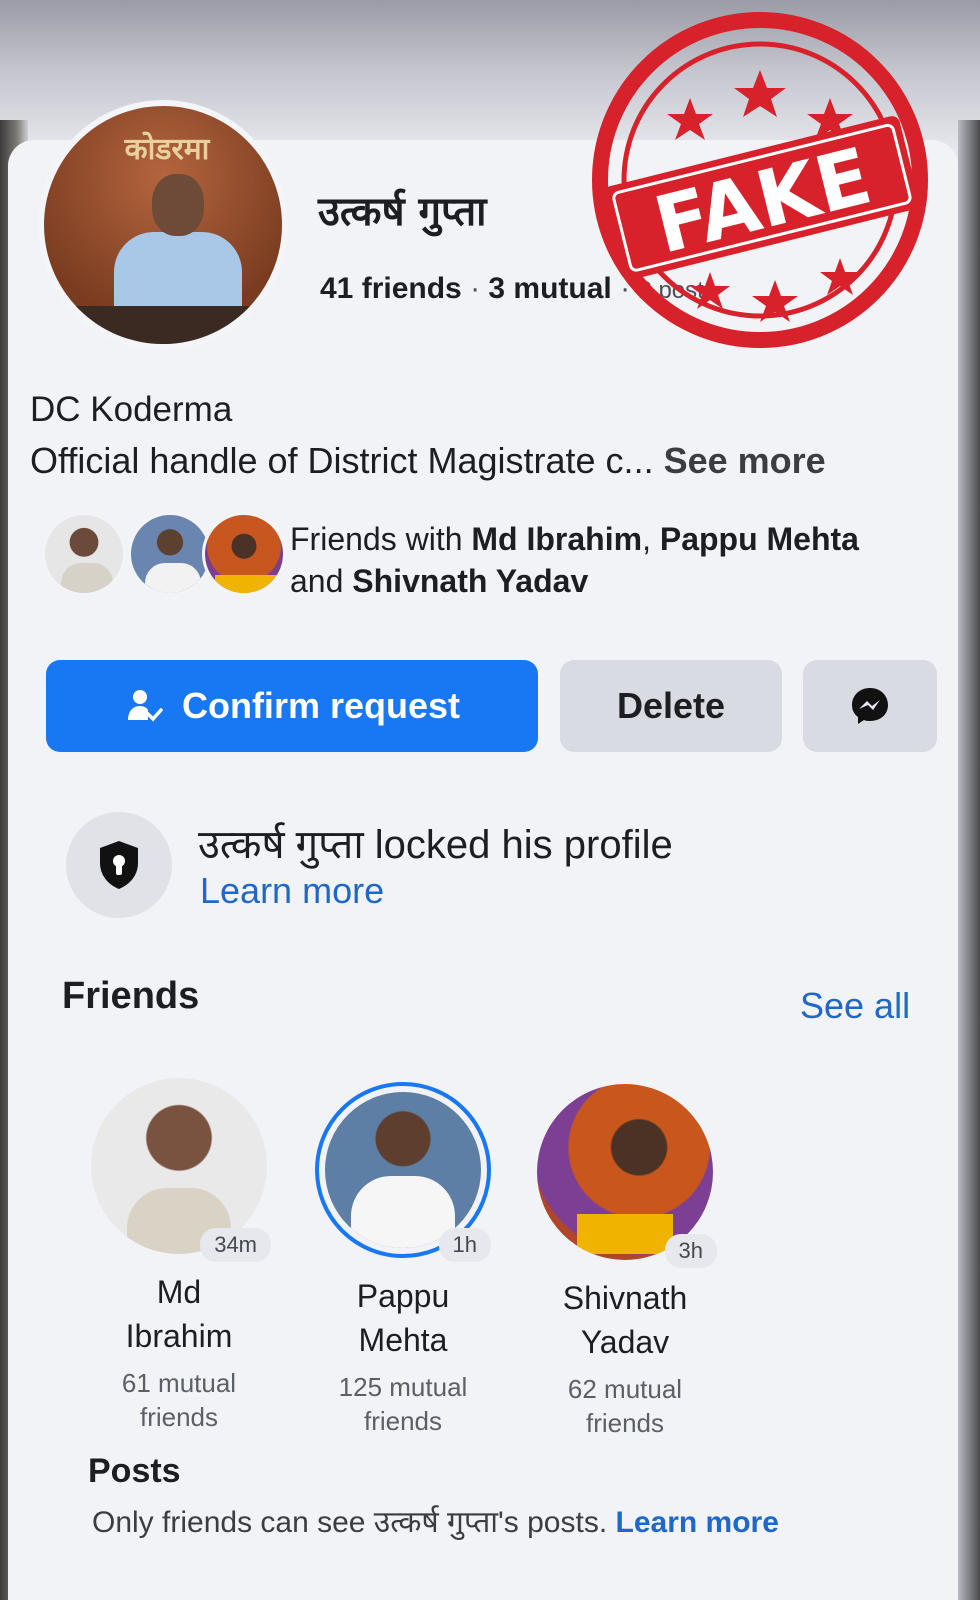 The image size is (980, 1600). Describe the element at coordinates (403, 1318) in the screenshot. I see `friend-name: Pappu Mehta` at that location.